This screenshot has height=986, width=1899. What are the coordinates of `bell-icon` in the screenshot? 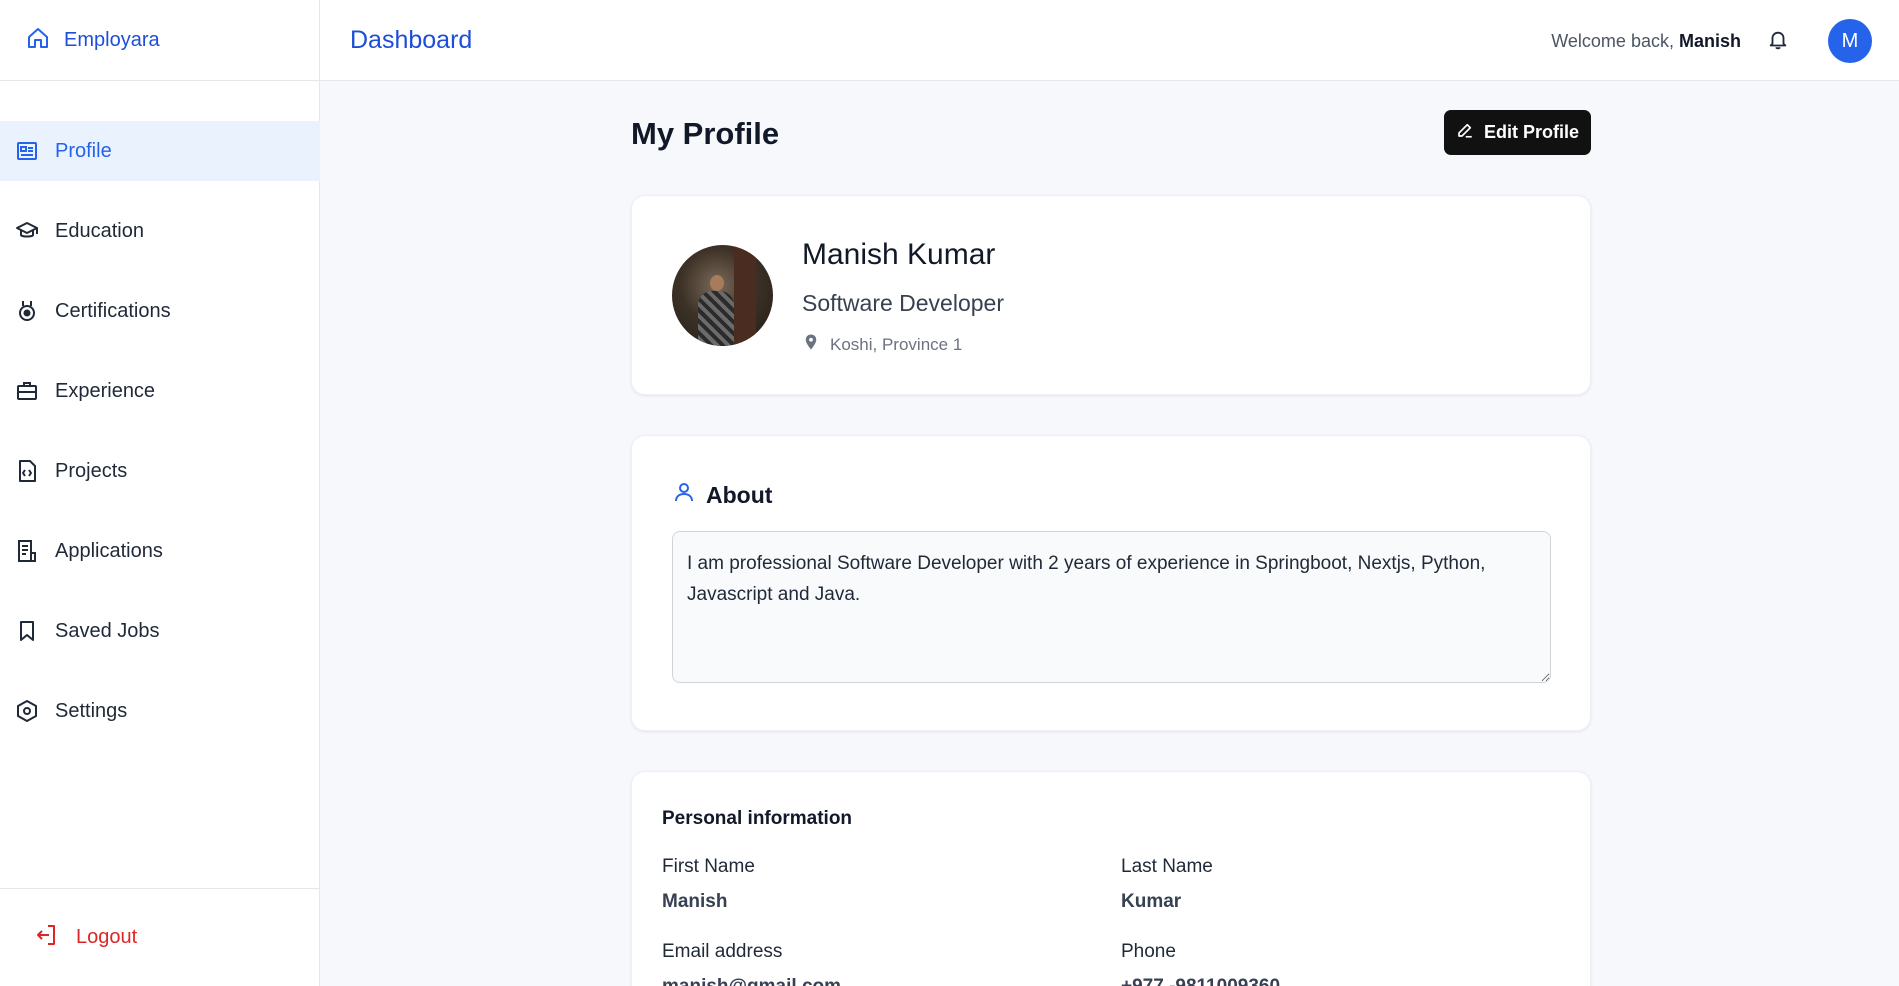 It's located at (1778, 40).